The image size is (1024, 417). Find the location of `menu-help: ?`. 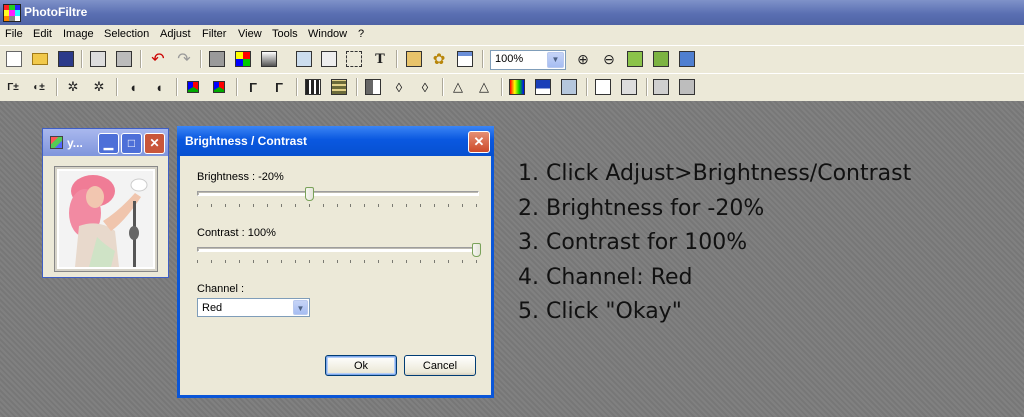

menu-help: ? is located at coordinates (361, 34).